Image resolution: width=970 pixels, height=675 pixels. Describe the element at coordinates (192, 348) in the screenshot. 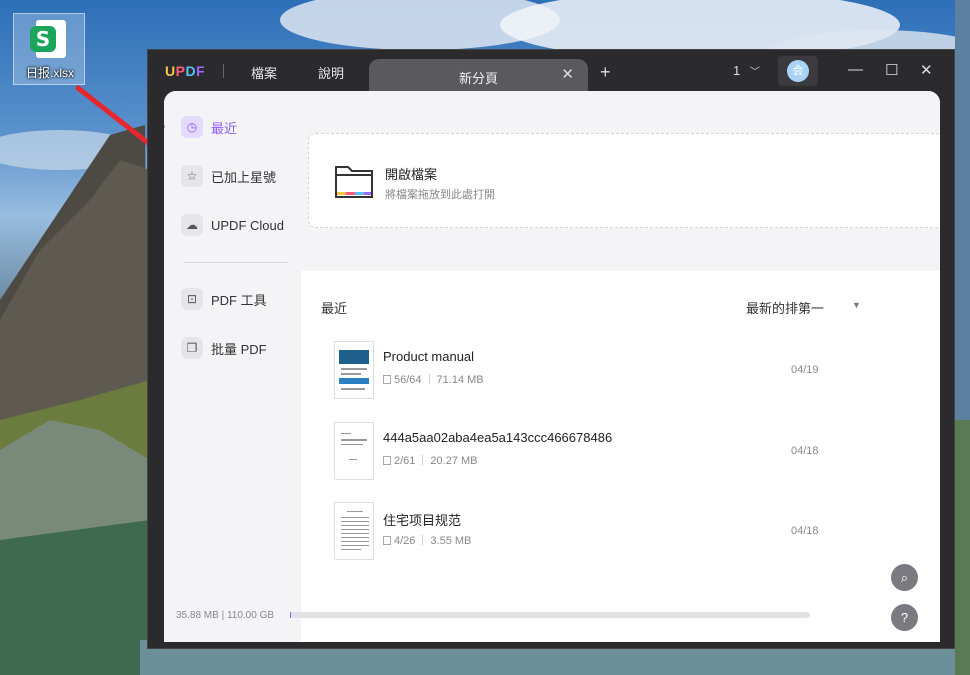

I see `batch-icon: ❐` at that location.